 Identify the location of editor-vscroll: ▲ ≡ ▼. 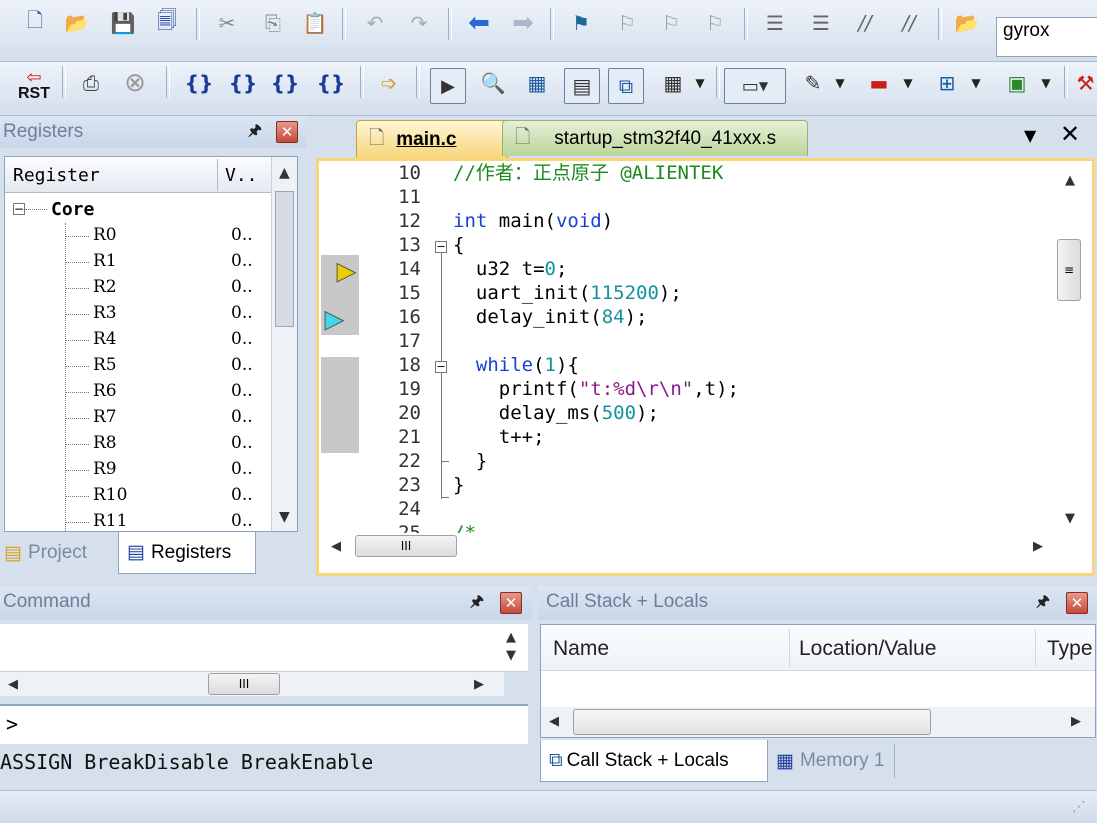
(1072, 346).